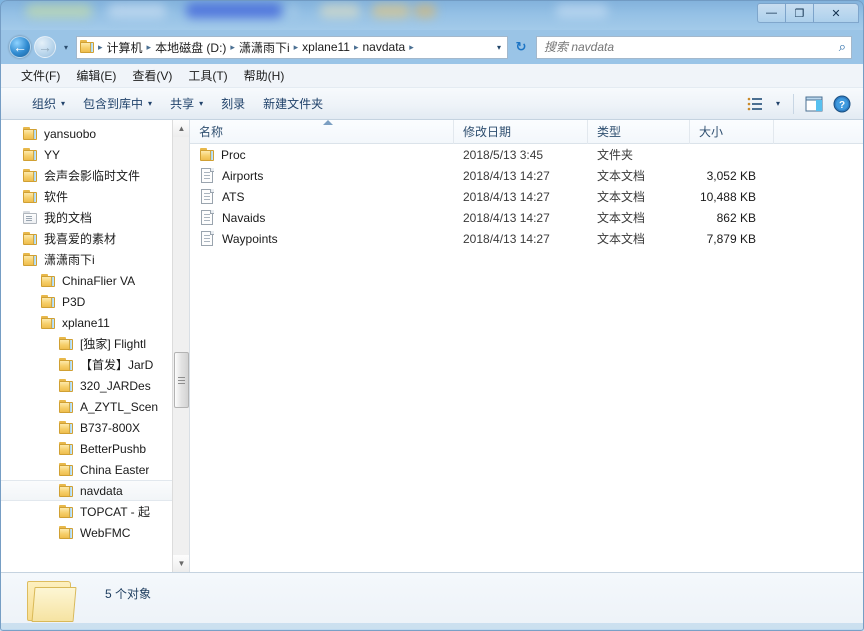 The width and height of the screenshot is (864, 631). Describe the element at coordinates (526, 196) in the screenshot. I see `table-row: ATS 2018/4/13 14:27 文本文档 10,488 KB` at that location.